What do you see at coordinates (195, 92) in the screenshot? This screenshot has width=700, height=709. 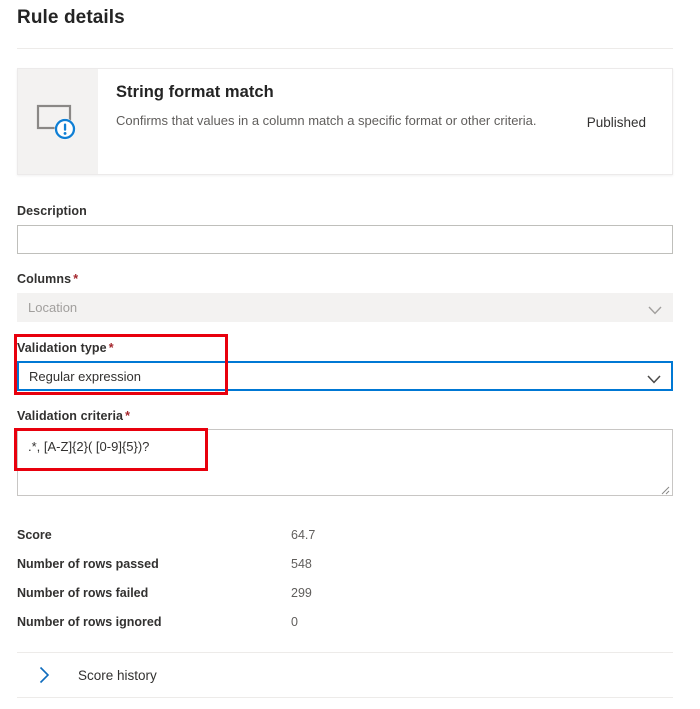 I see `rule-name: String format match` at bounding box center [195, 92].